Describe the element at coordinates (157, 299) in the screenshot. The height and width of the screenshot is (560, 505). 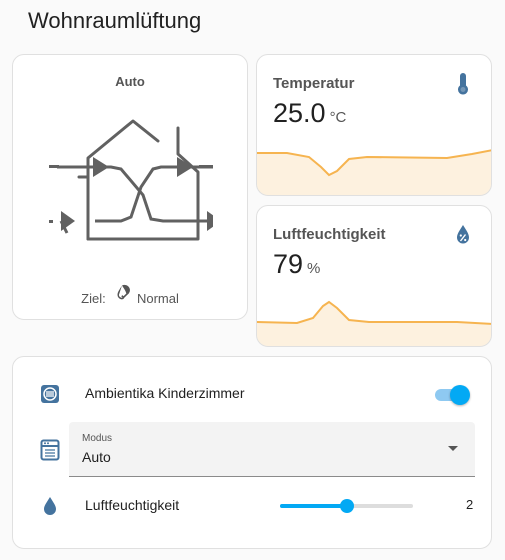
I see `target-value: Normal` at that location.